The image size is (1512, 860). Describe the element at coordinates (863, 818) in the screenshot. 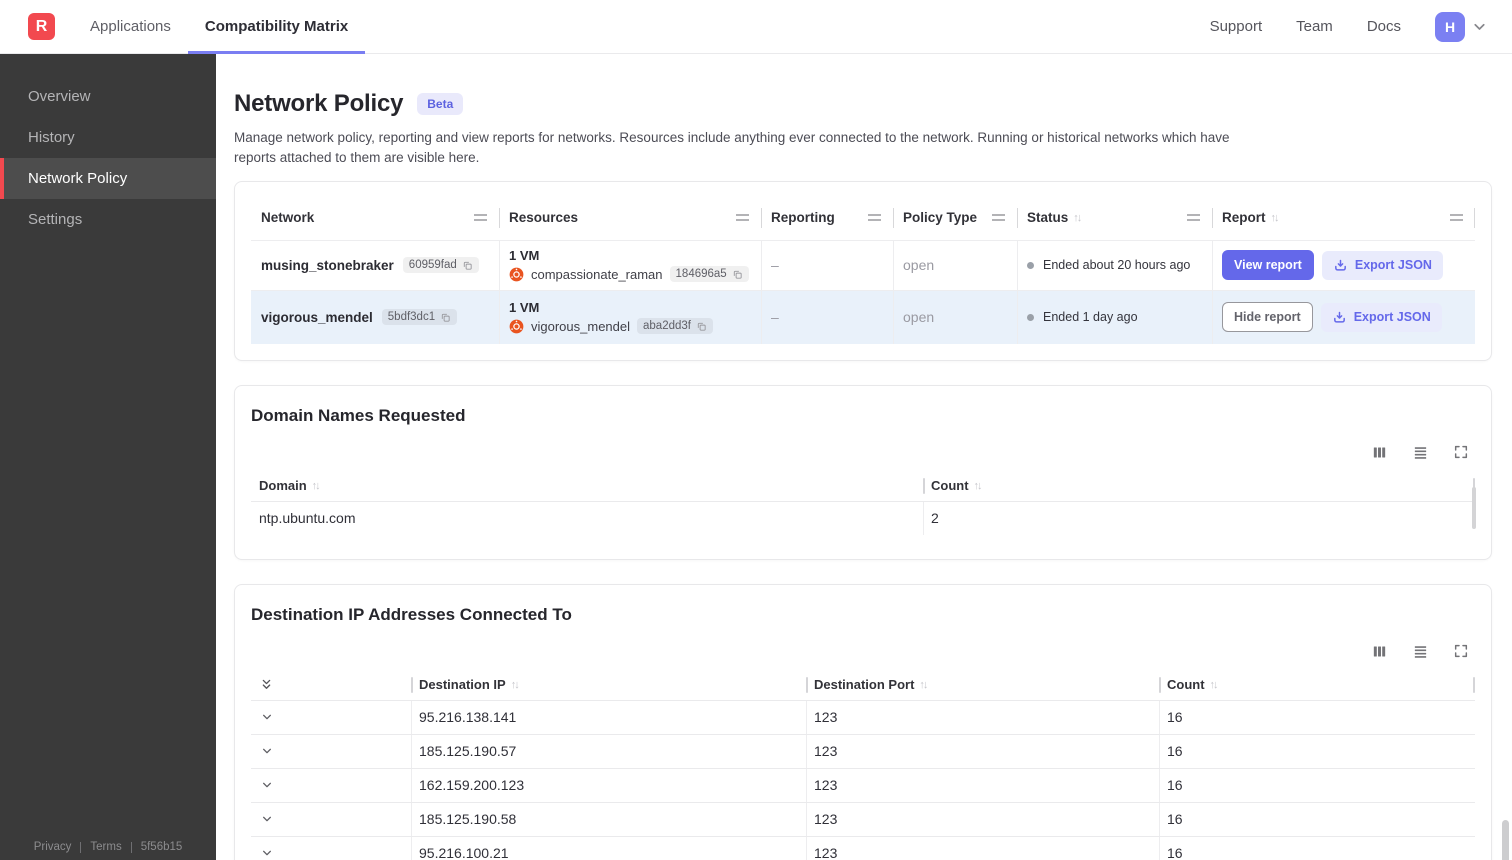

I see `destination-table-row: 185.125.190.58 123 16` at that location.